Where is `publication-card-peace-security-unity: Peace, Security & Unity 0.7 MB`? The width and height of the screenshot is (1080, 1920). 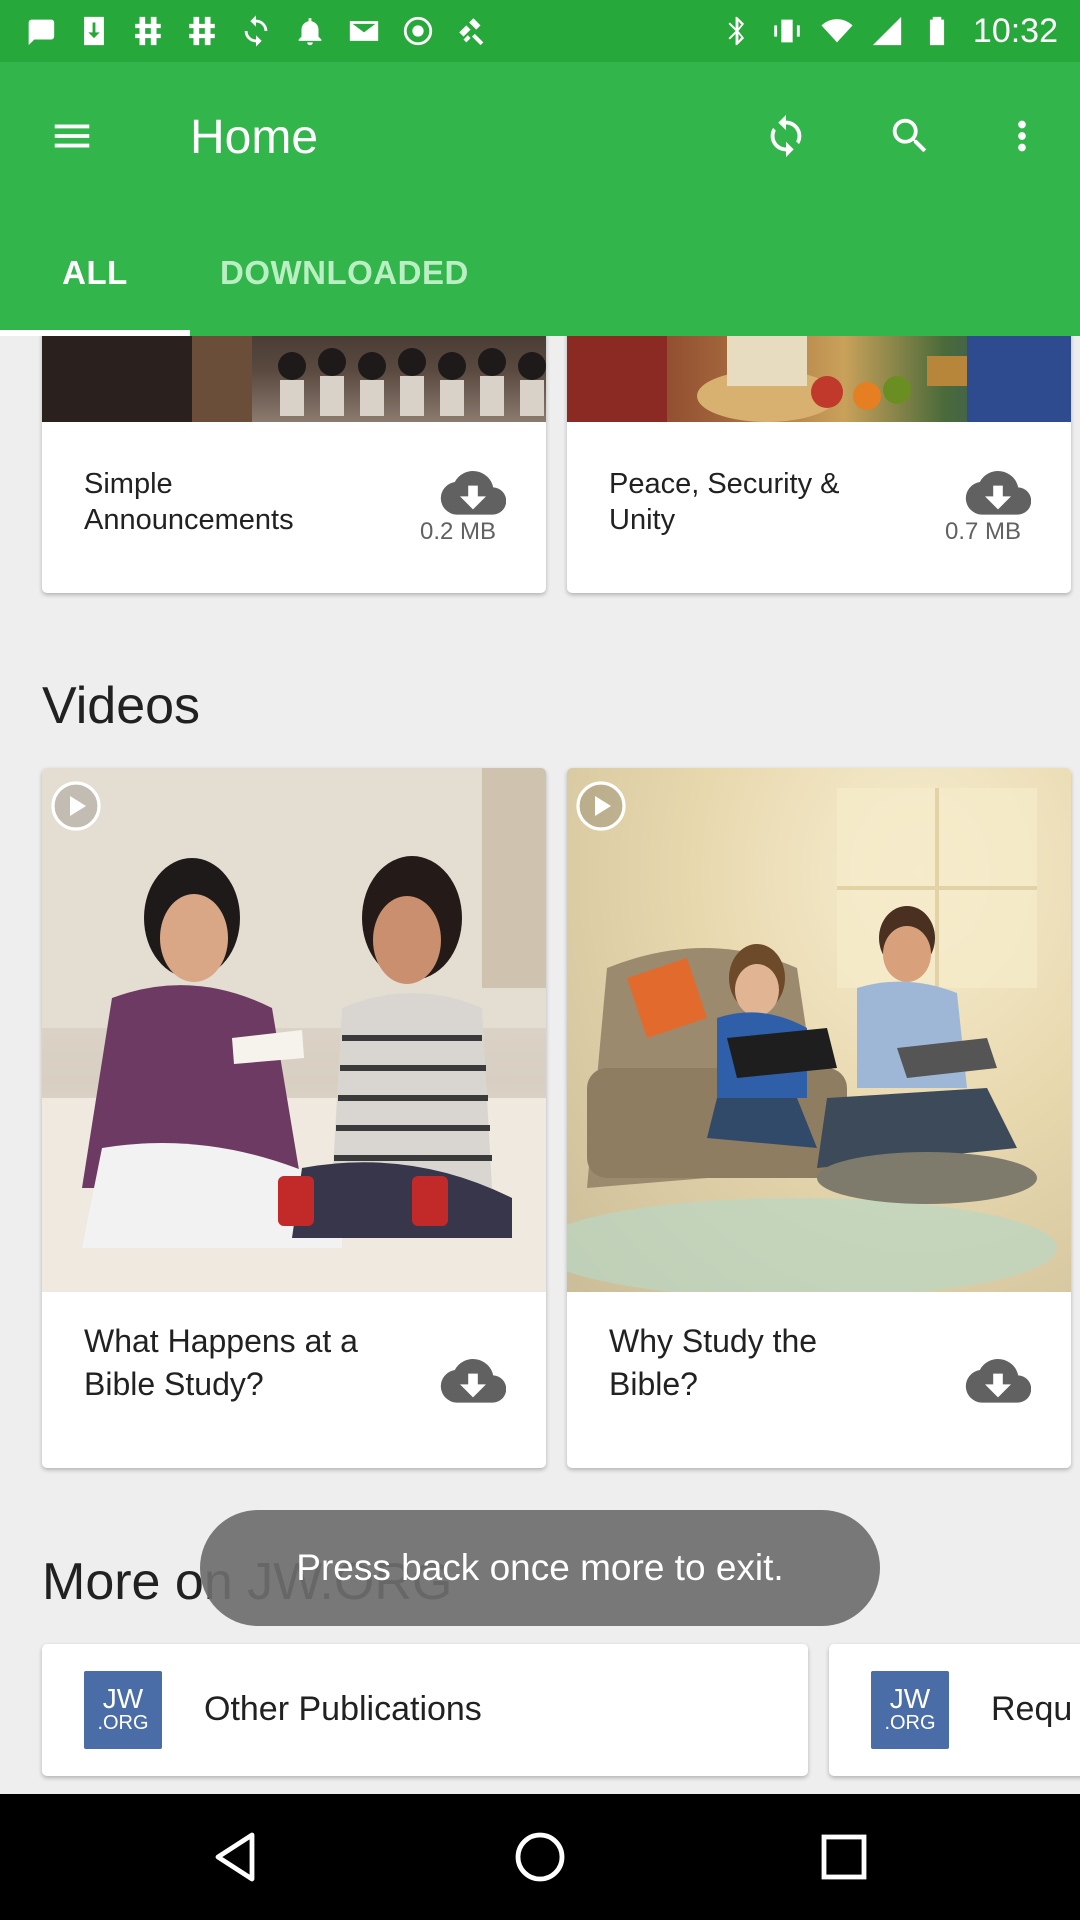 publication-card-peace-security-unity: Peace, Security & Unity 0.7 MB is located at coordinates (819, 464).